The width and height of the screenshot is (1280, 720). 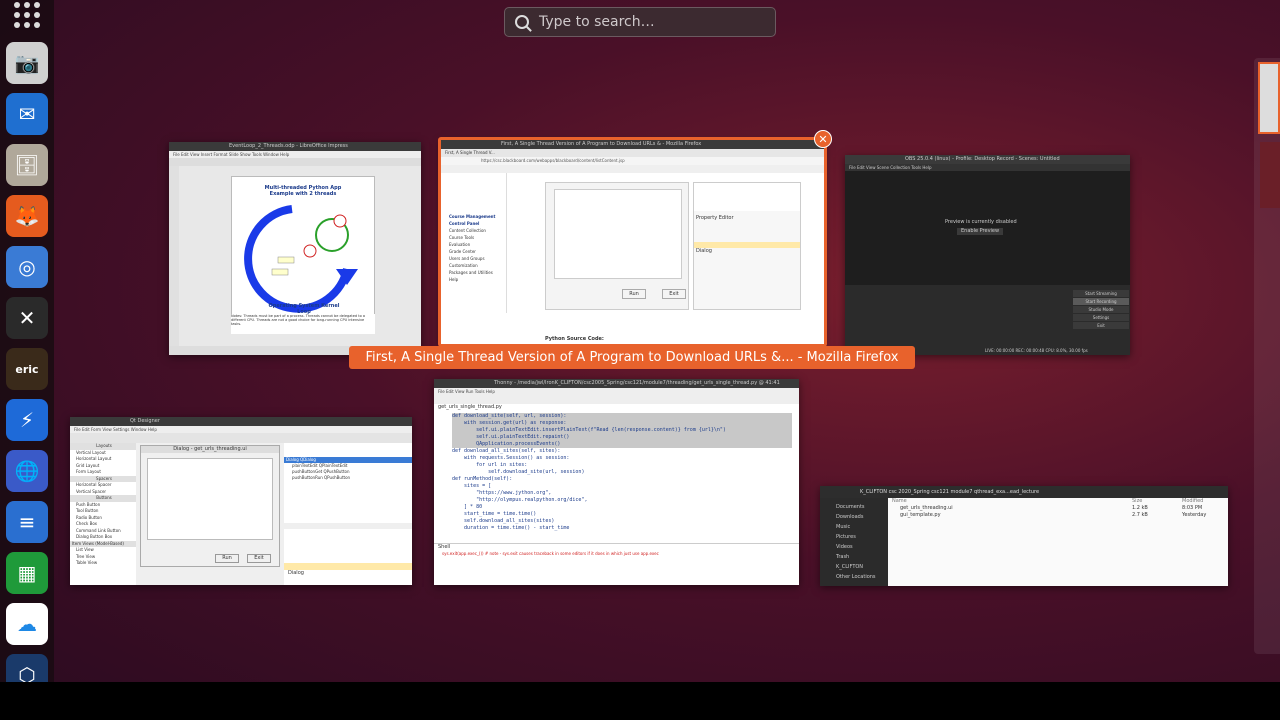 I want to click on code-line: with requests.Session() as session:, so click(x=511, y=458).